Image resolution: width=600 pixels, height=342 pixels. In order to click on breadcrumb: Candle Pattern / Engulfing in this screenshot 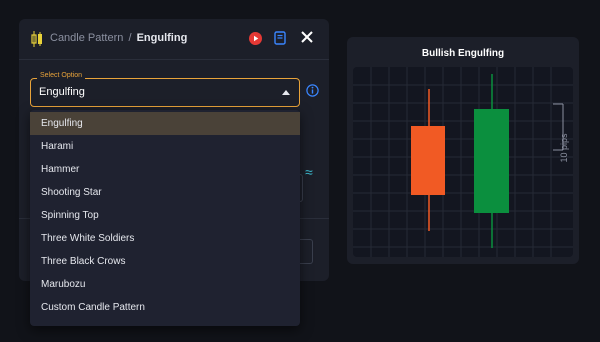, I will do `click(118, 38)`.